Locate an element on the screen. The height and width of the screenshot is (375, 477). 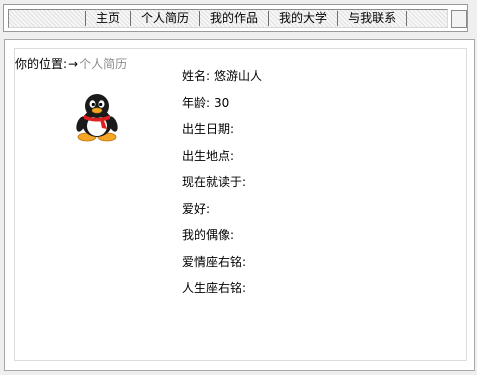
nav-item-resume: 个人简历 is located at coordinates (164, 18).